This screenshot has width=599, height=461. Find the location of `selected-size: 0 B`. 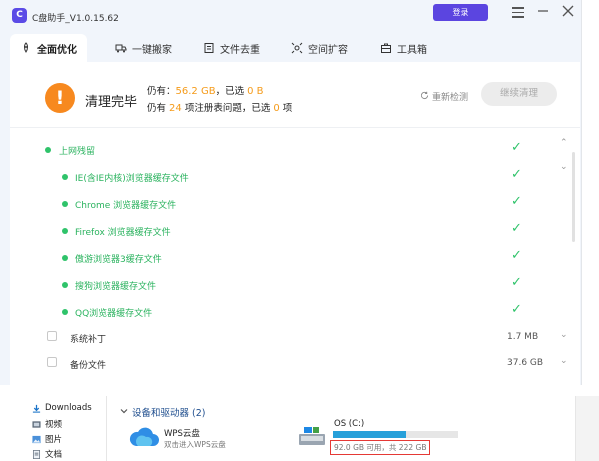

selected-size: 0 B is located at coordinates (255, 91).